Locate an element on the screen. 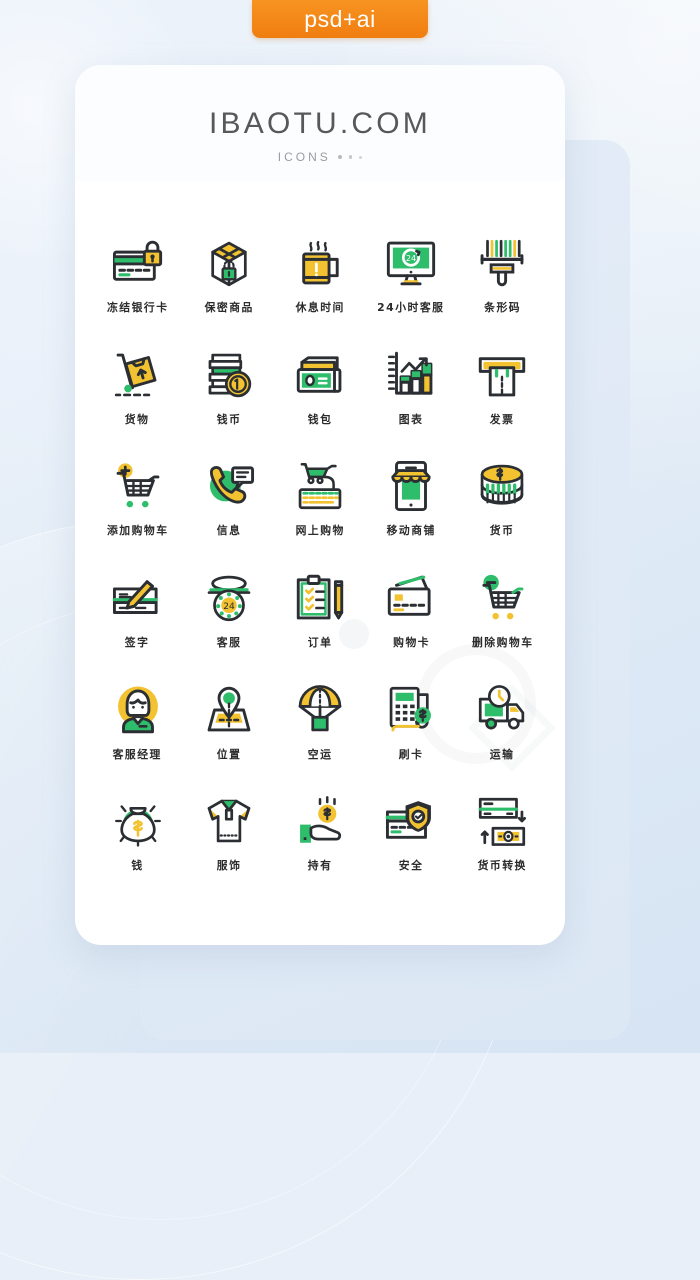 The width and height of the screenshot is (700, 1280). icon-label: 客服 is located at coordinates (229, 642).